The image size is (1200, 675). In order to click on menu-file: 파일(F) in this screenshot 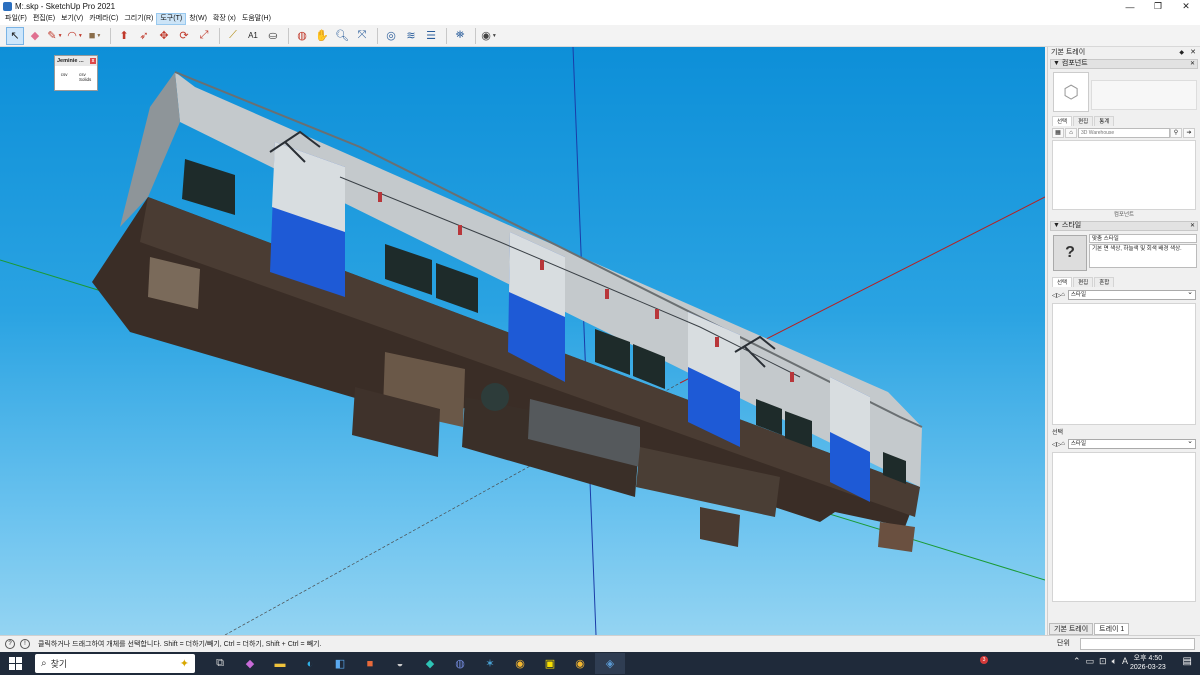, I will do `click(16, 19)`.